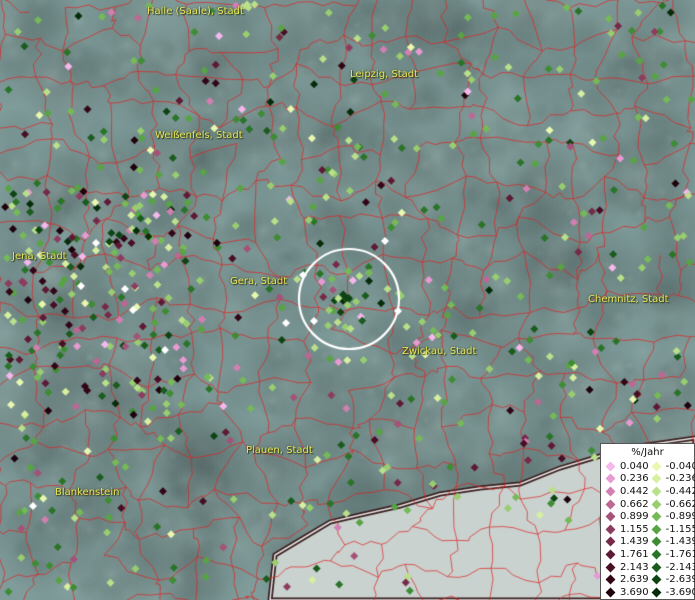  Describe the element at coordinates (680, 517) in the screenshot. I see `legend-value: -0.899` at that location.